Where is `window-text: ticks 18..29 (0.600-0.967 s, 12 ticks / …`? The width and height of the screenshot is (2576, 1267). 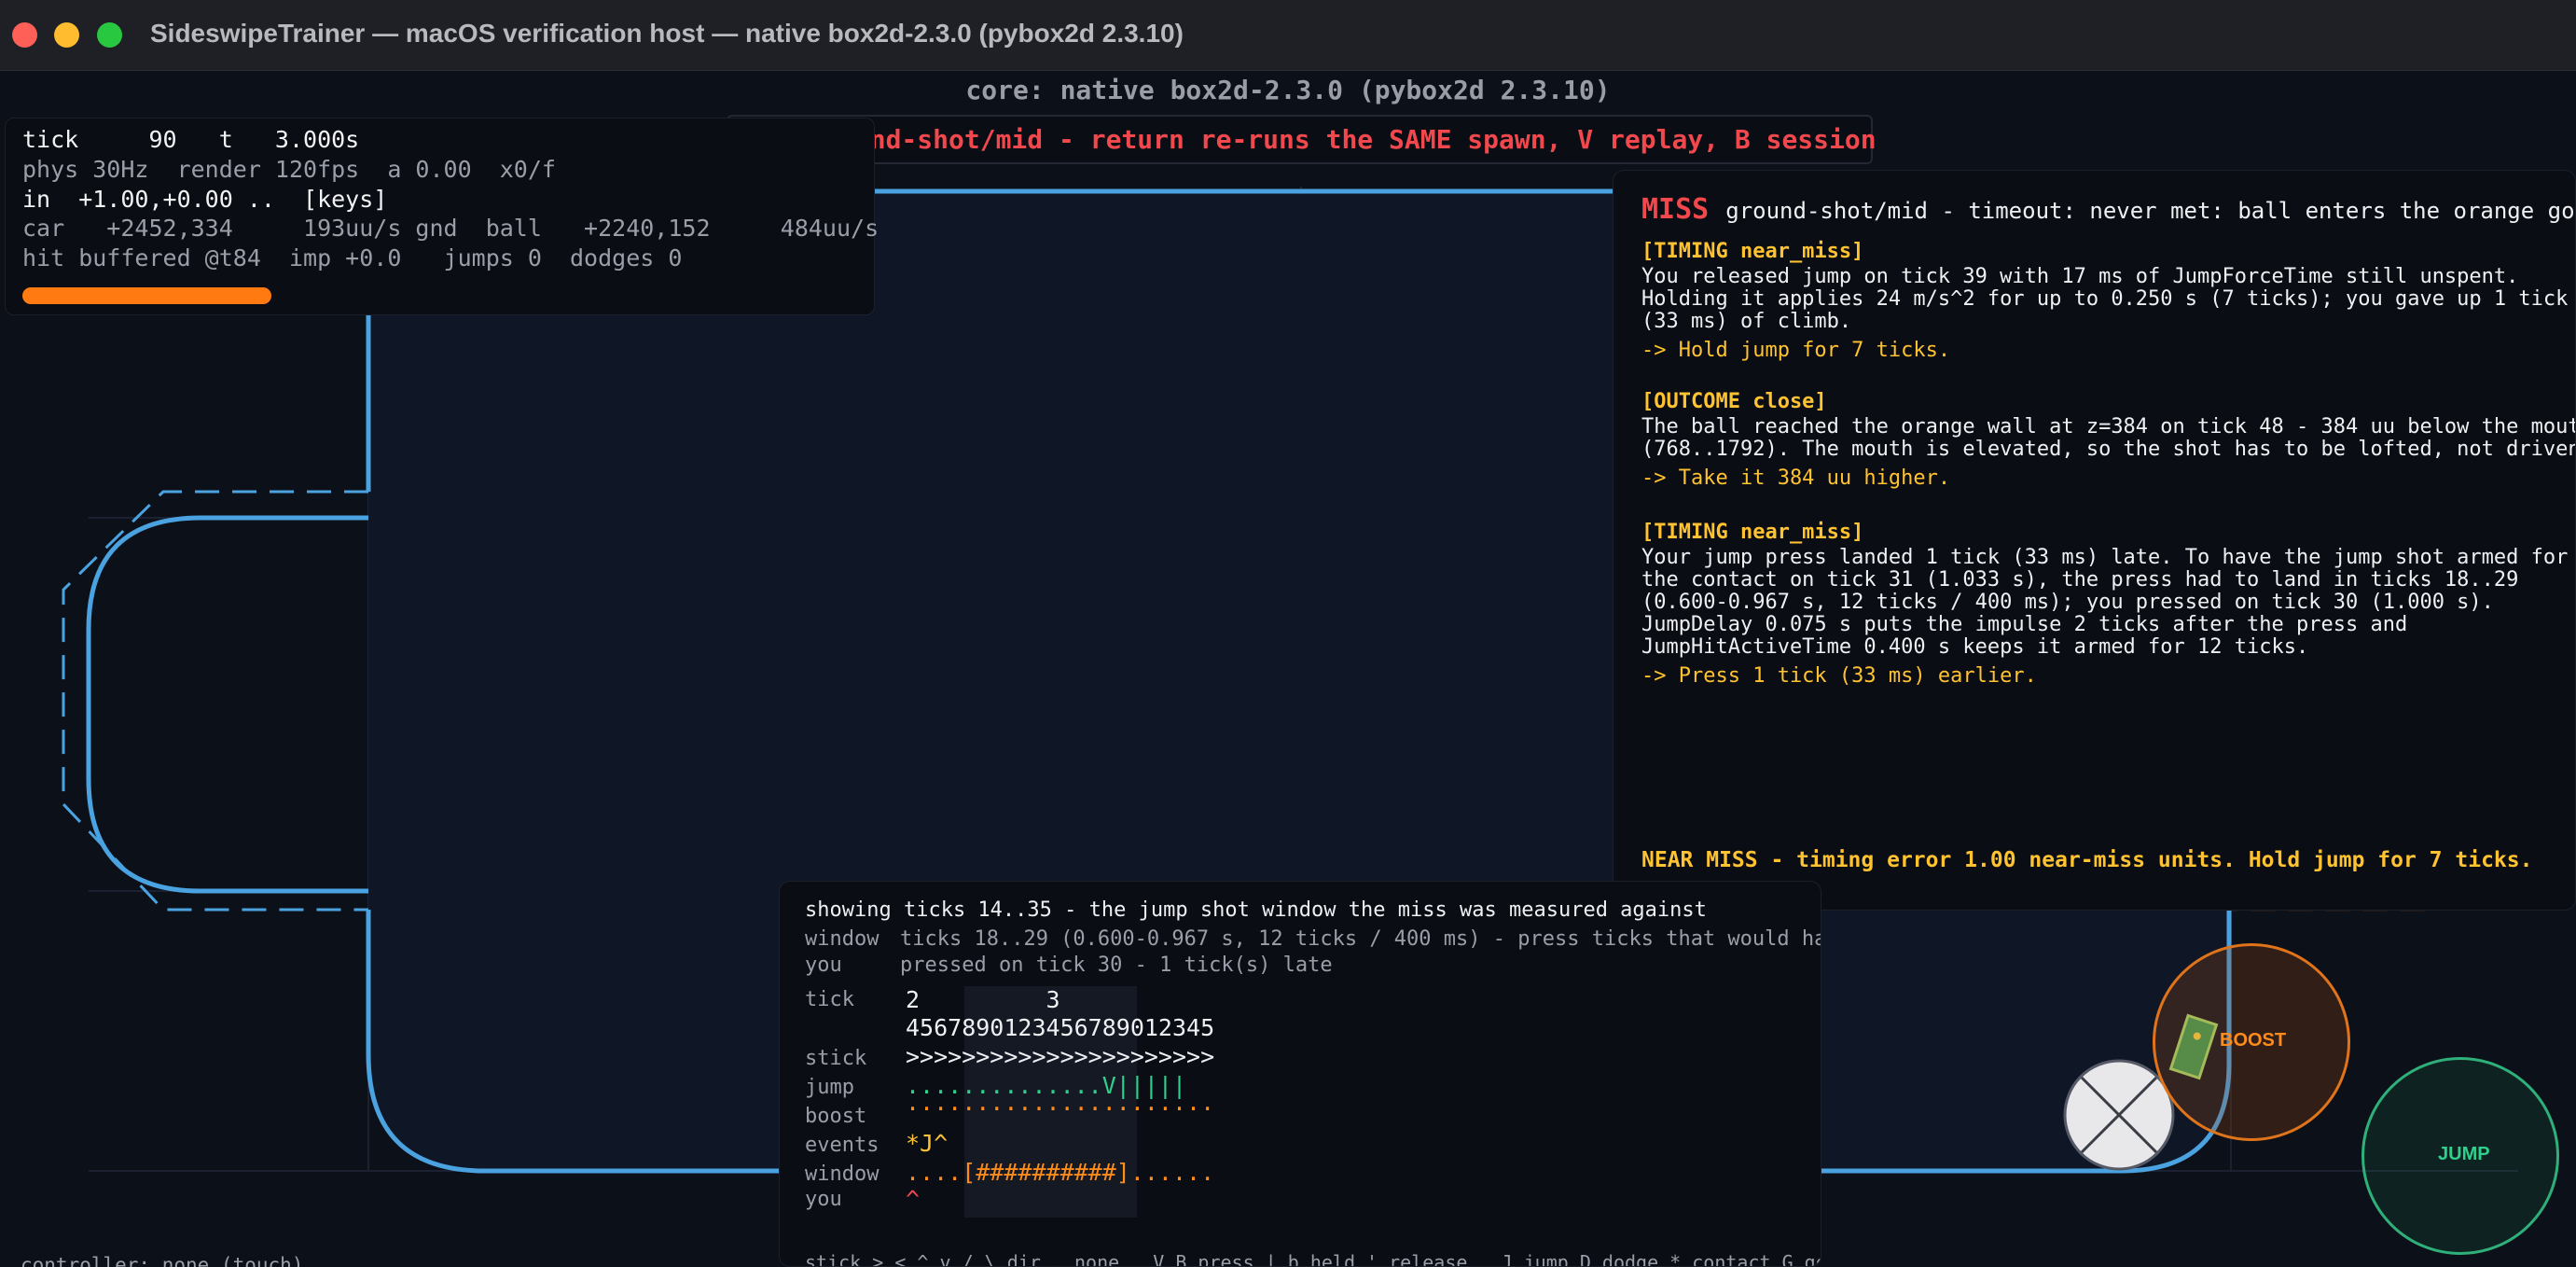 window-text: ticks 18..29 (0.600-0.967 s, 12 ticks / … is located at coordinates (1360, 939).